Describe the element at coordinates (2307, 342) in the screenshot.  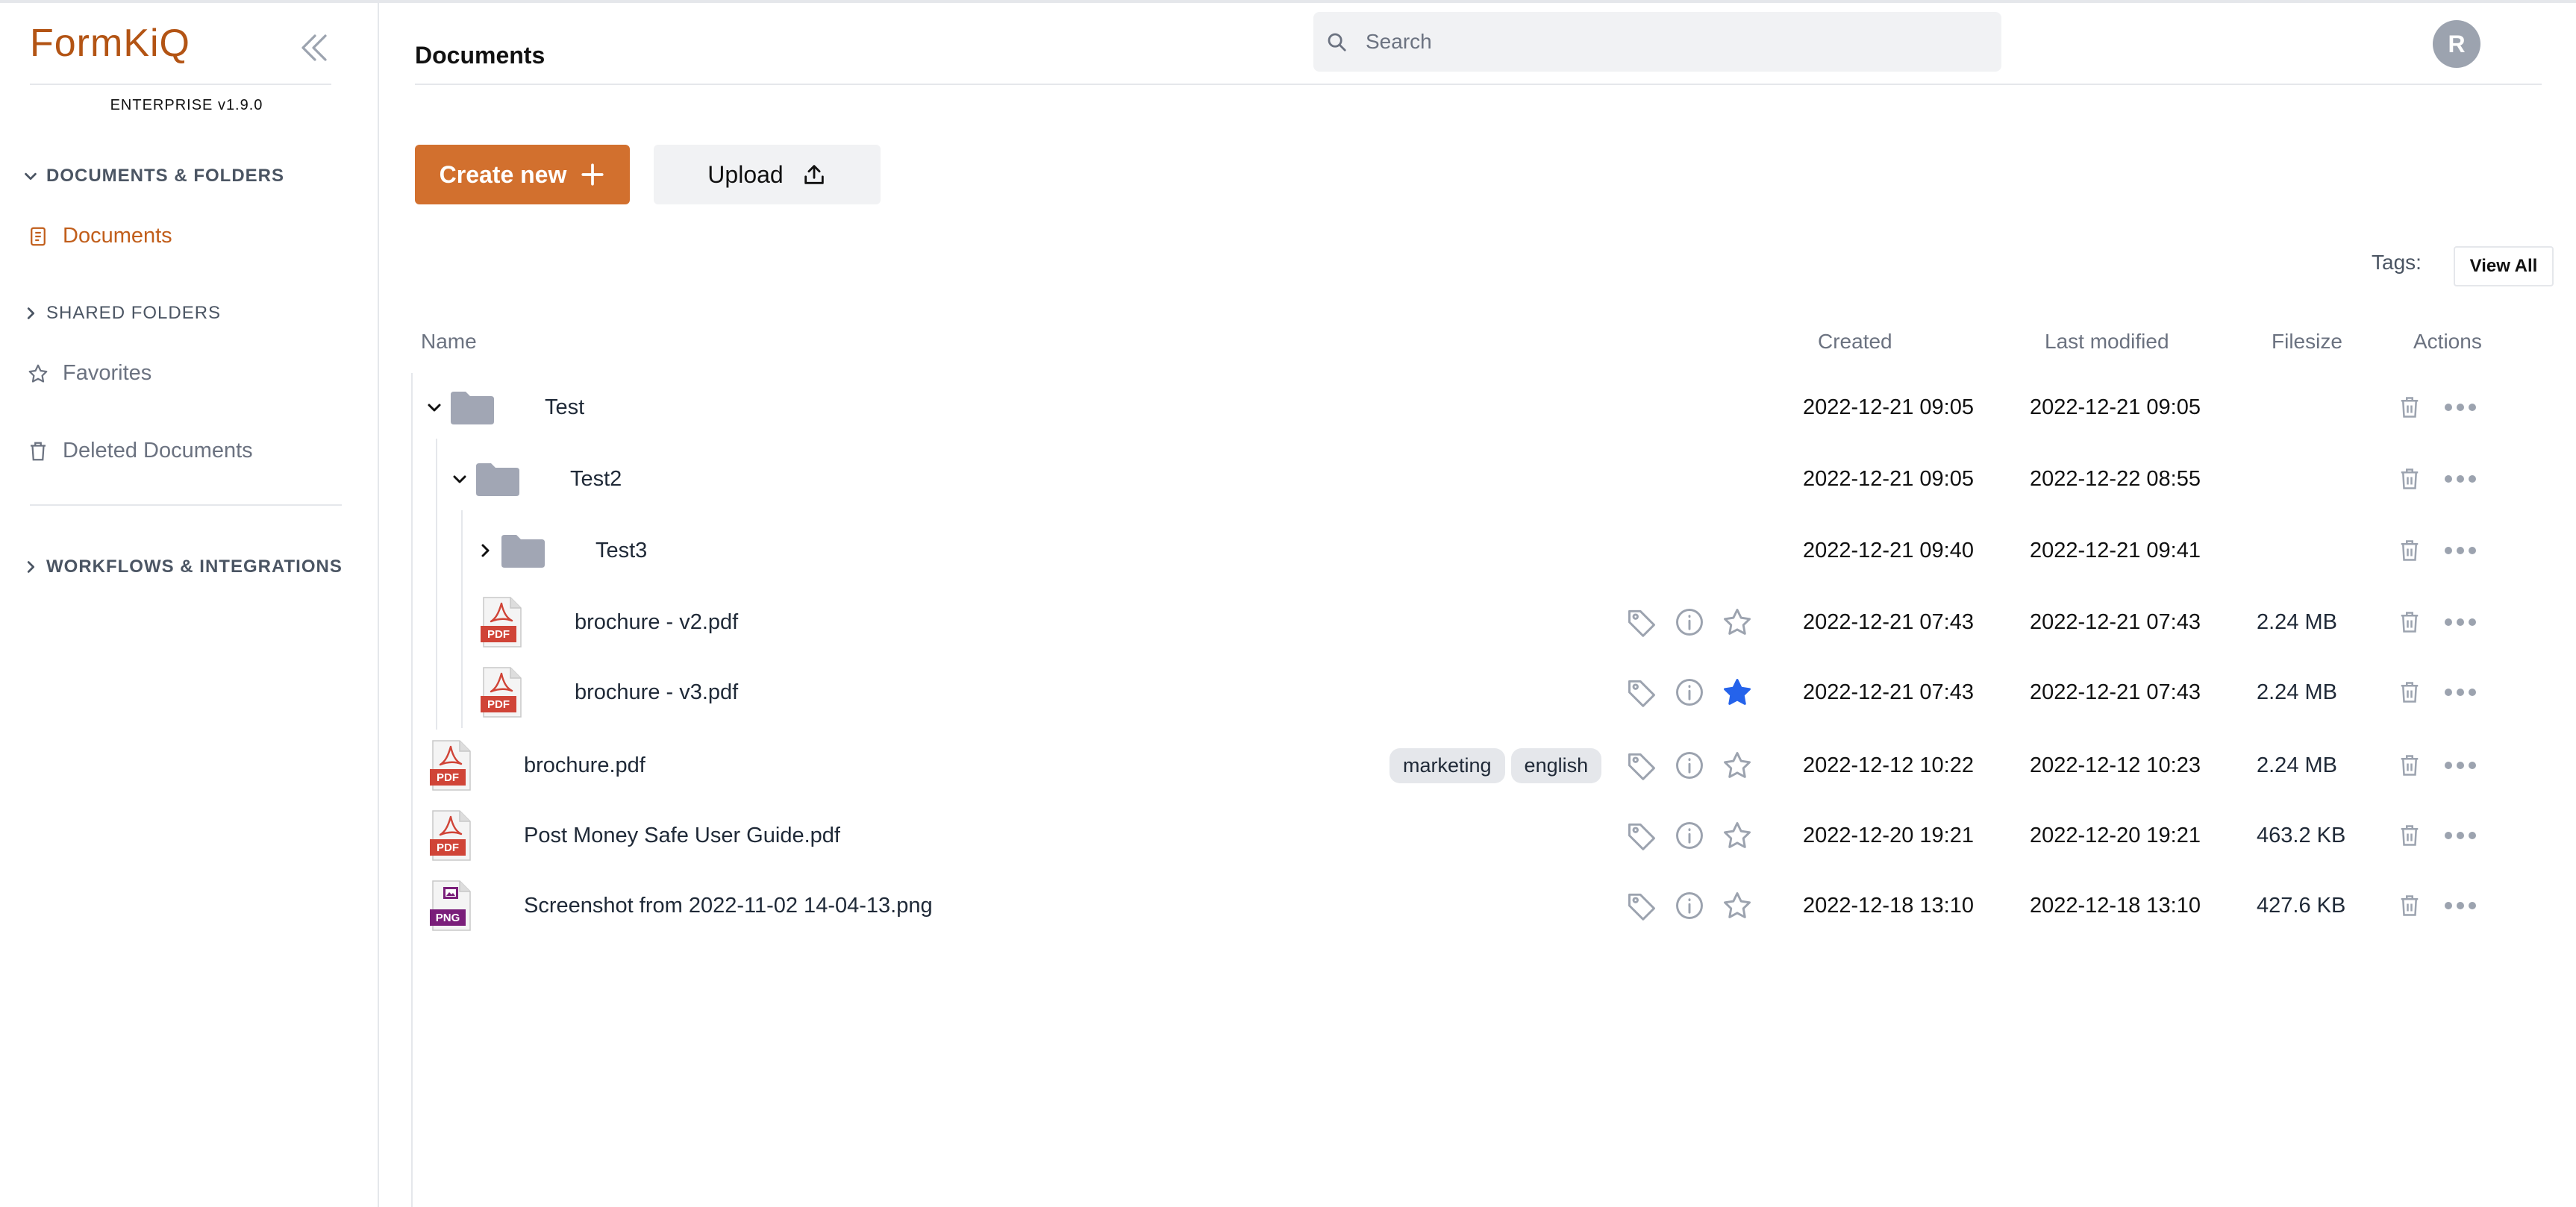
I see `column-header-filesize: Filesize` at that location.